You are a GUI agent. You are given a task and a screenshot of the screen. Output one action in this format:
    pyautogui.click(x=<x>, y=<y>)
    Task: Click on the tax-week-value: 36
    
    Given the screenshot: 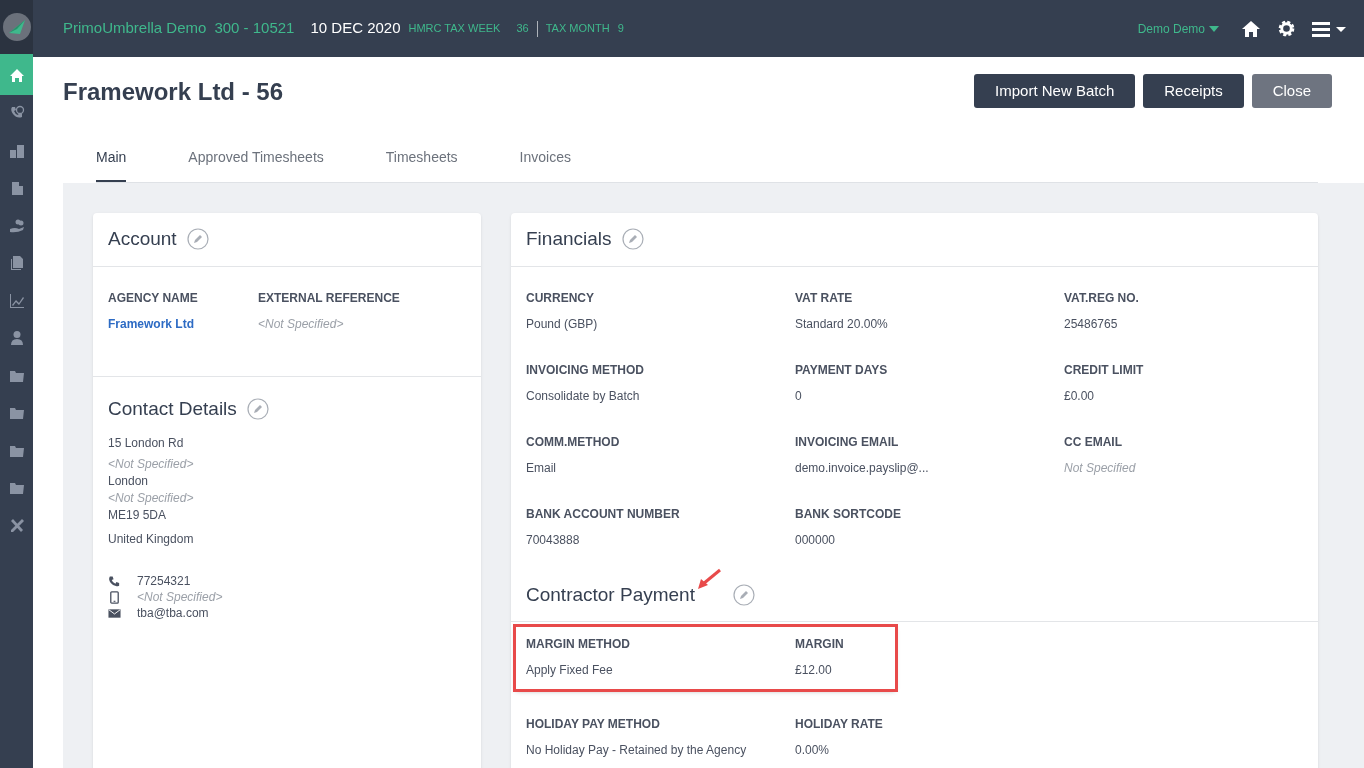 What is the action you would take?
    pyautogui.click(x=522, y=29)
    